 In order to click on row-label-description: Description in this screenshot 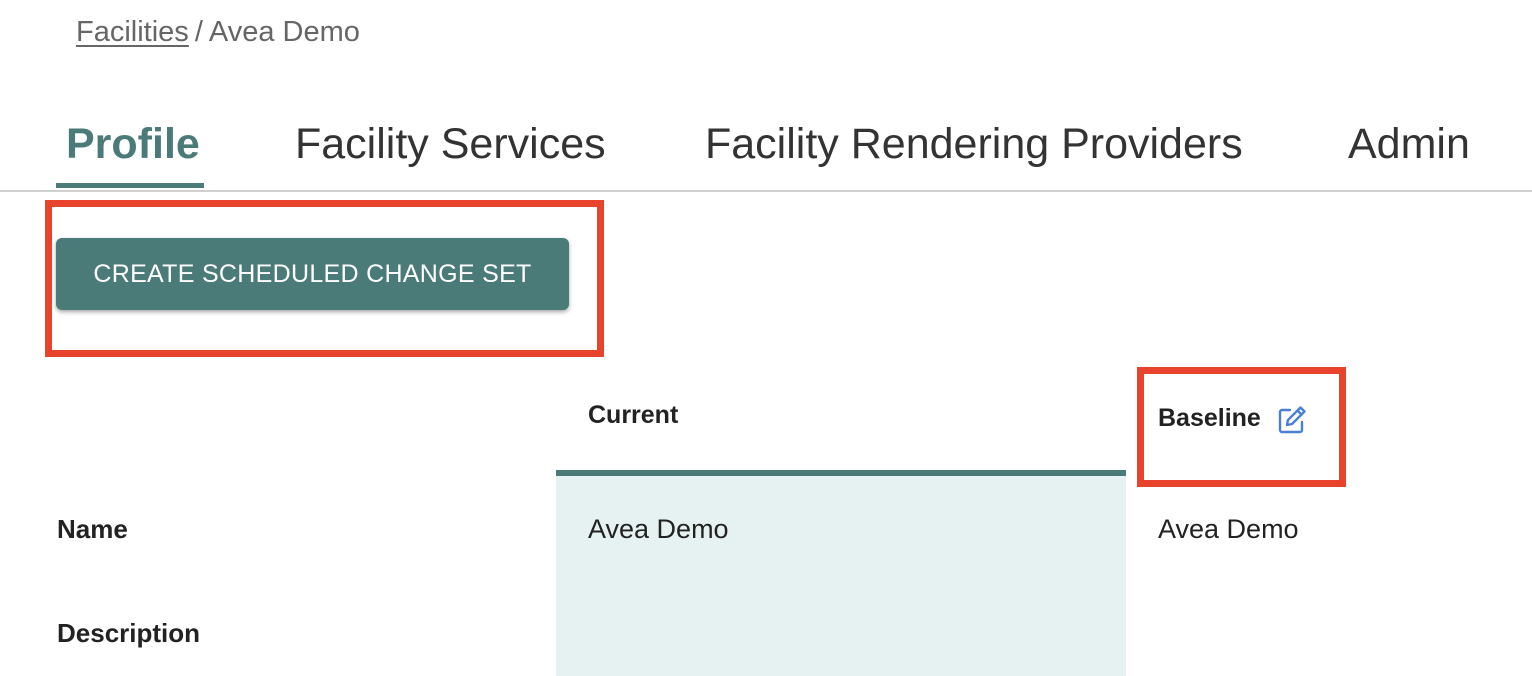, I will do `click(129, 633)`.